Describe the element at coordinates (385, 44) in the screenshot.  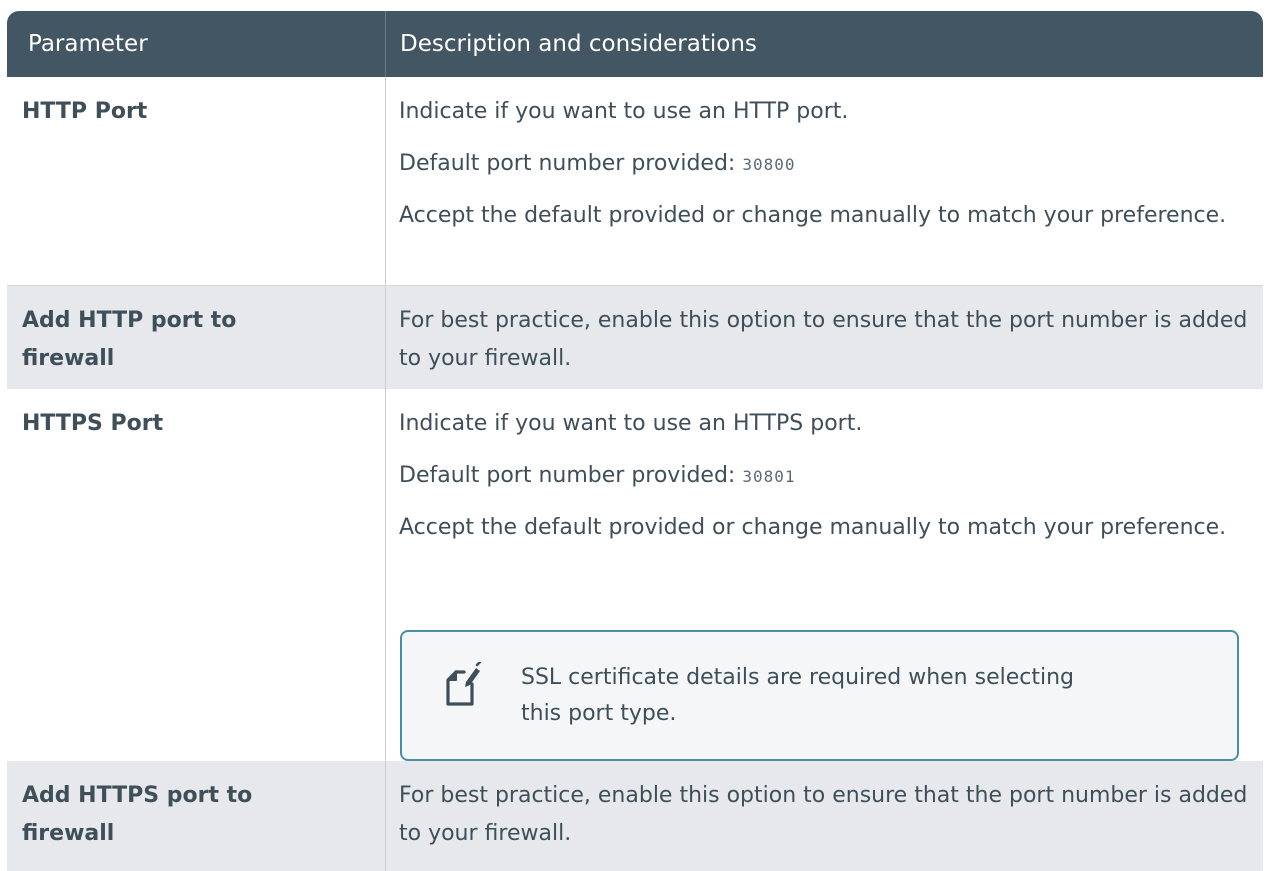
I see `header-divider` at that location.